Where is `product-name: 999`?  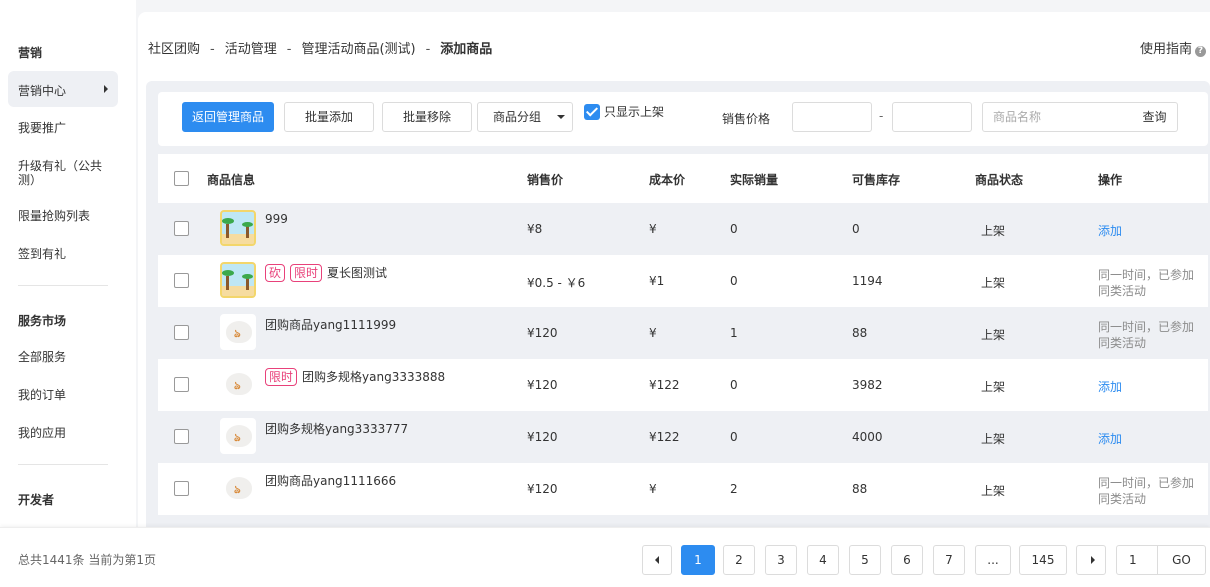 product-name: 999 is located at coordinates (276, 219).